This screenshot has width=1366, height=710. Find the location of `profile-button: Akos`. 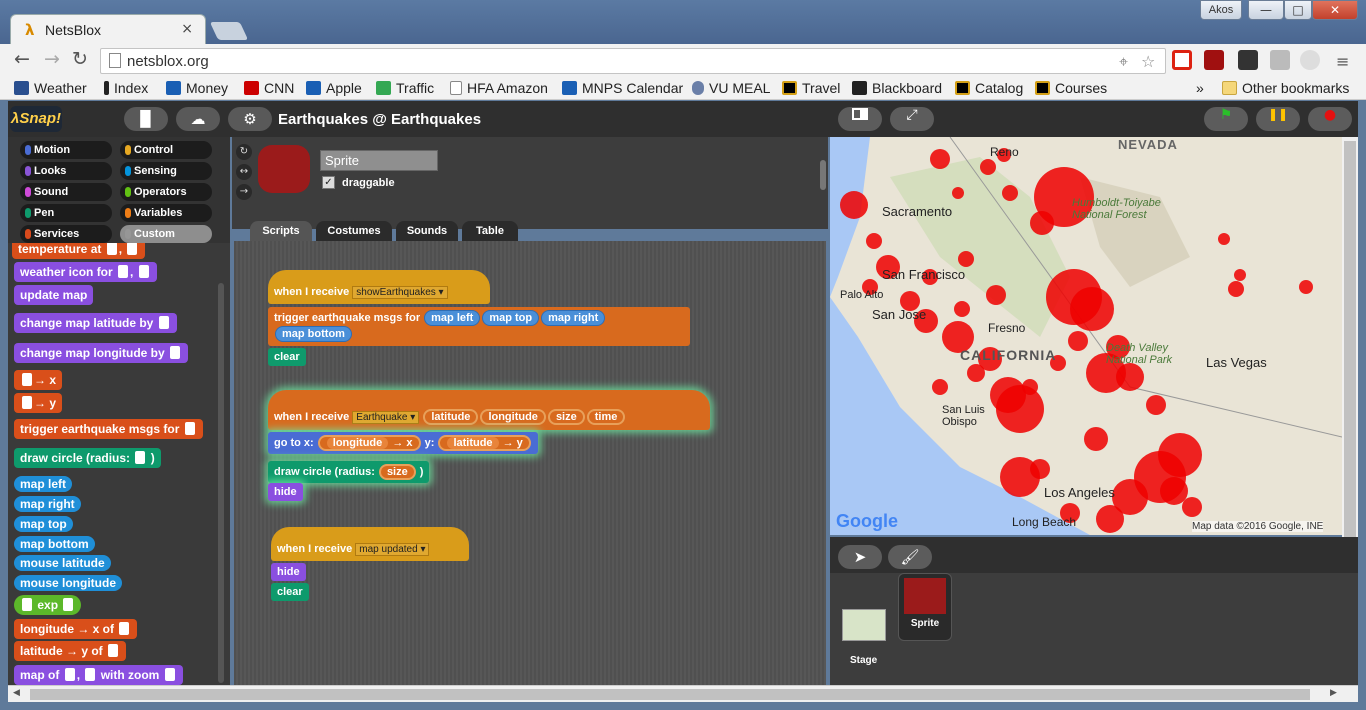

profile-button: Akos is located at coordinates (1221, 10).